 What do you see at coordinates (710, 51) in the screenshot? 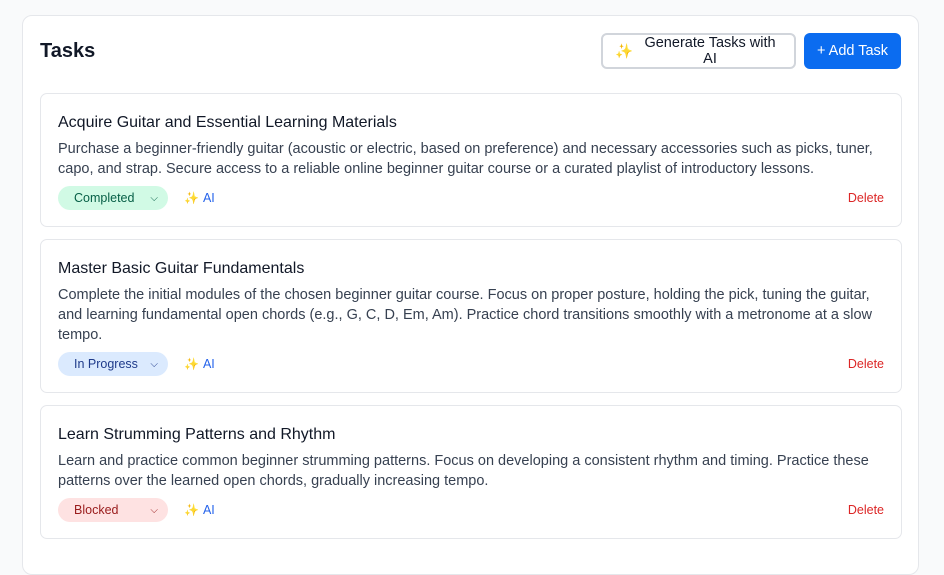
I see `generate-tasks-label: Generate Tasks with AI` at bounding box center [710, 51].